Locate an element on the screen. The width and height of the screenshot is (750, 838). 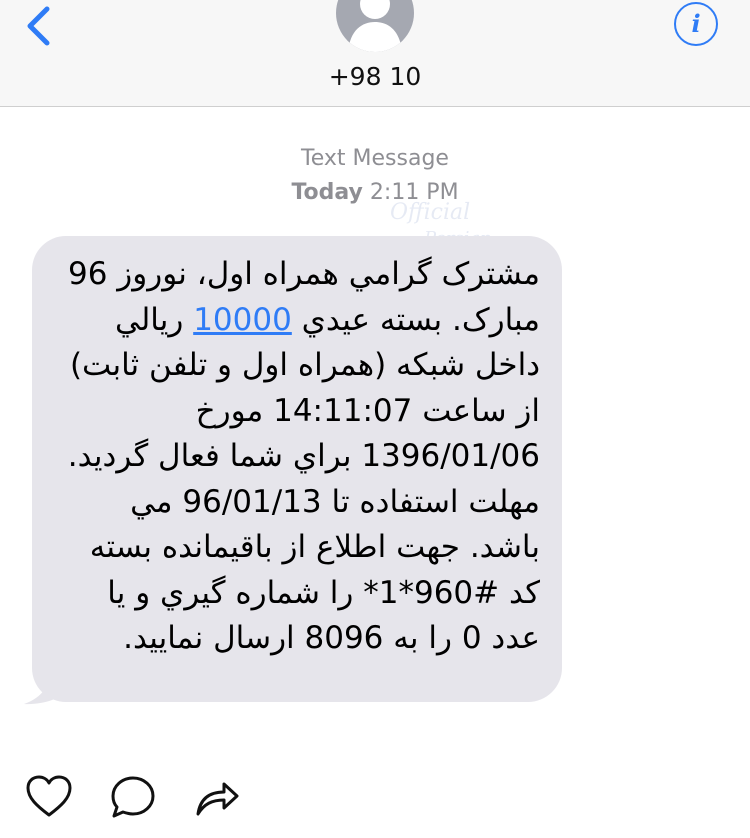
conversation-header: +98 10 i is located at coordinates (375, 53).